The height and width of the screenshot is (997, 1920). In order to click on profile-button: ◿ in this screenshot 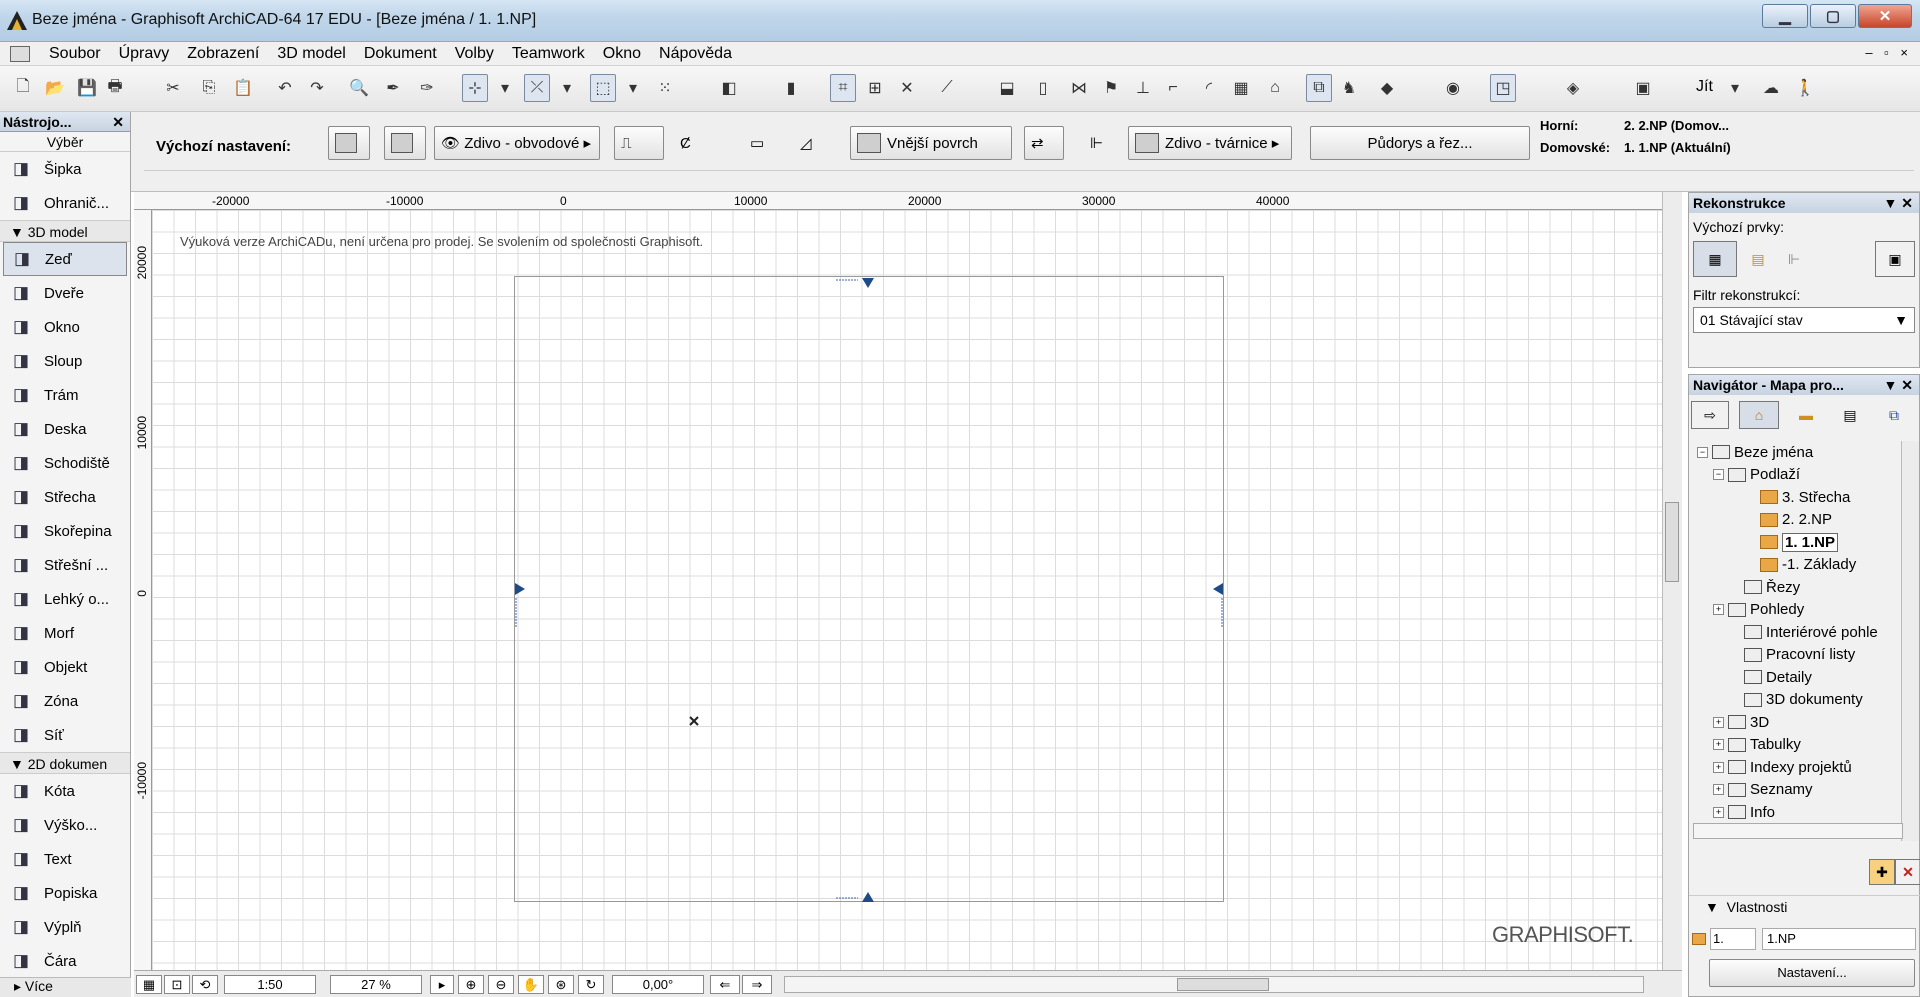, I will do `click(814, 143)`.